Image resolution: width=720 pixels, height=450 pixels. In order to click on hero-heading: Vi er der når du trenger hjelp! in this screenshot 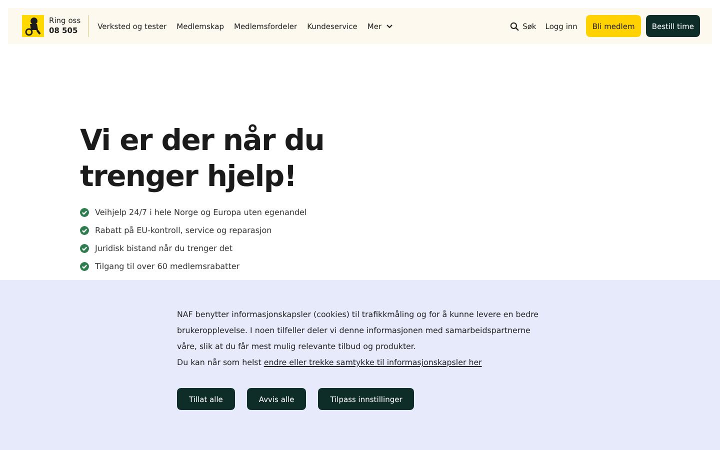, I will do `click(203, 158)`.